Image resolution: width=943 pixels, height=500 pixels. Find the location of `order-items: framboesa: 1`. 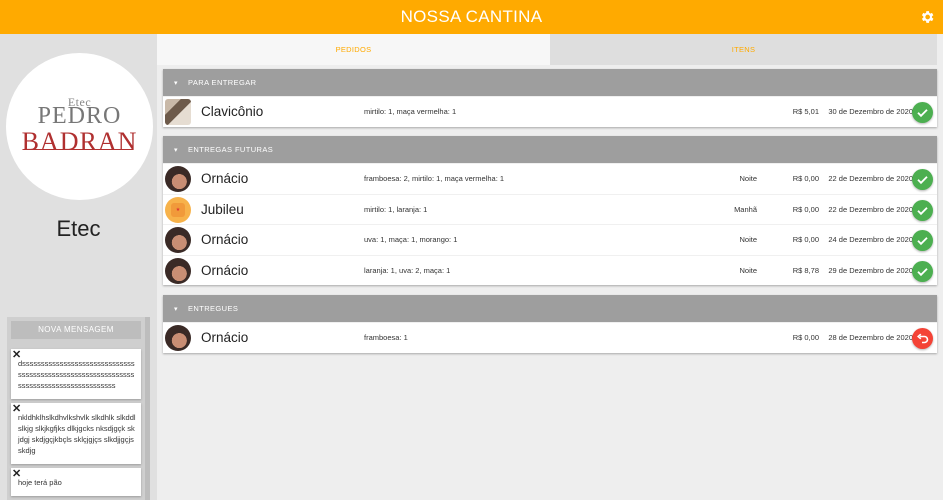

order-items: framboesa: 1 is located at coordinates (386, 337).